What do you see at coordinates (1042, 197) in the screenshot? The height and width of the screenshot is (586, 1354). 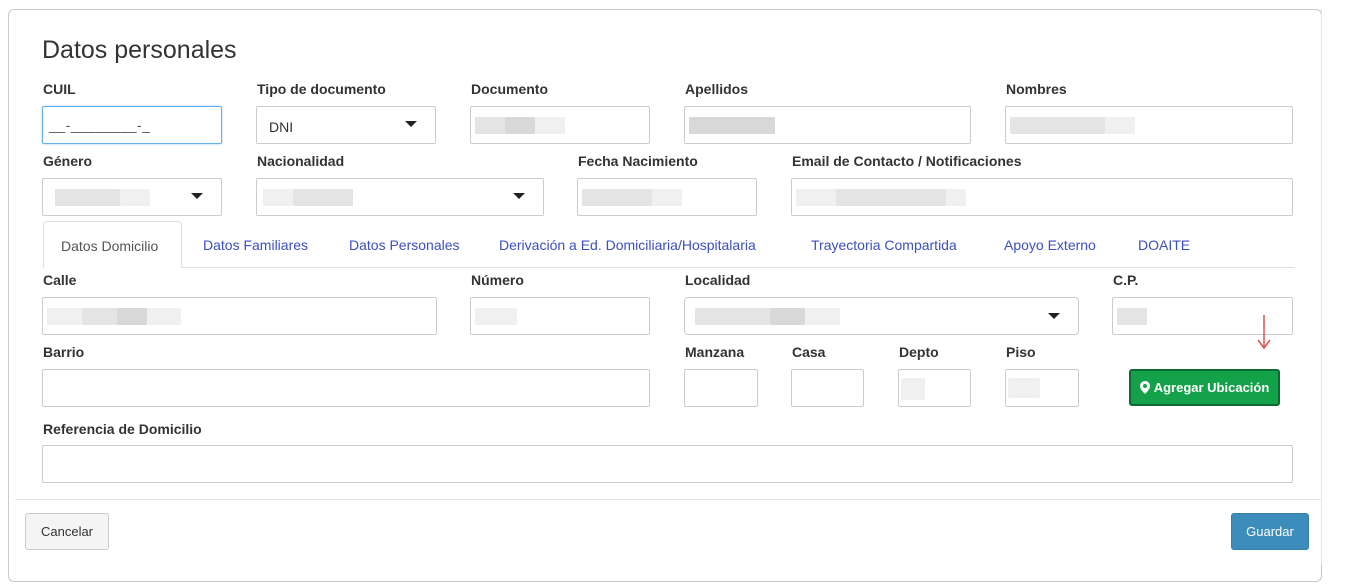 I see `email-input` at bounding box center [1042, 197].